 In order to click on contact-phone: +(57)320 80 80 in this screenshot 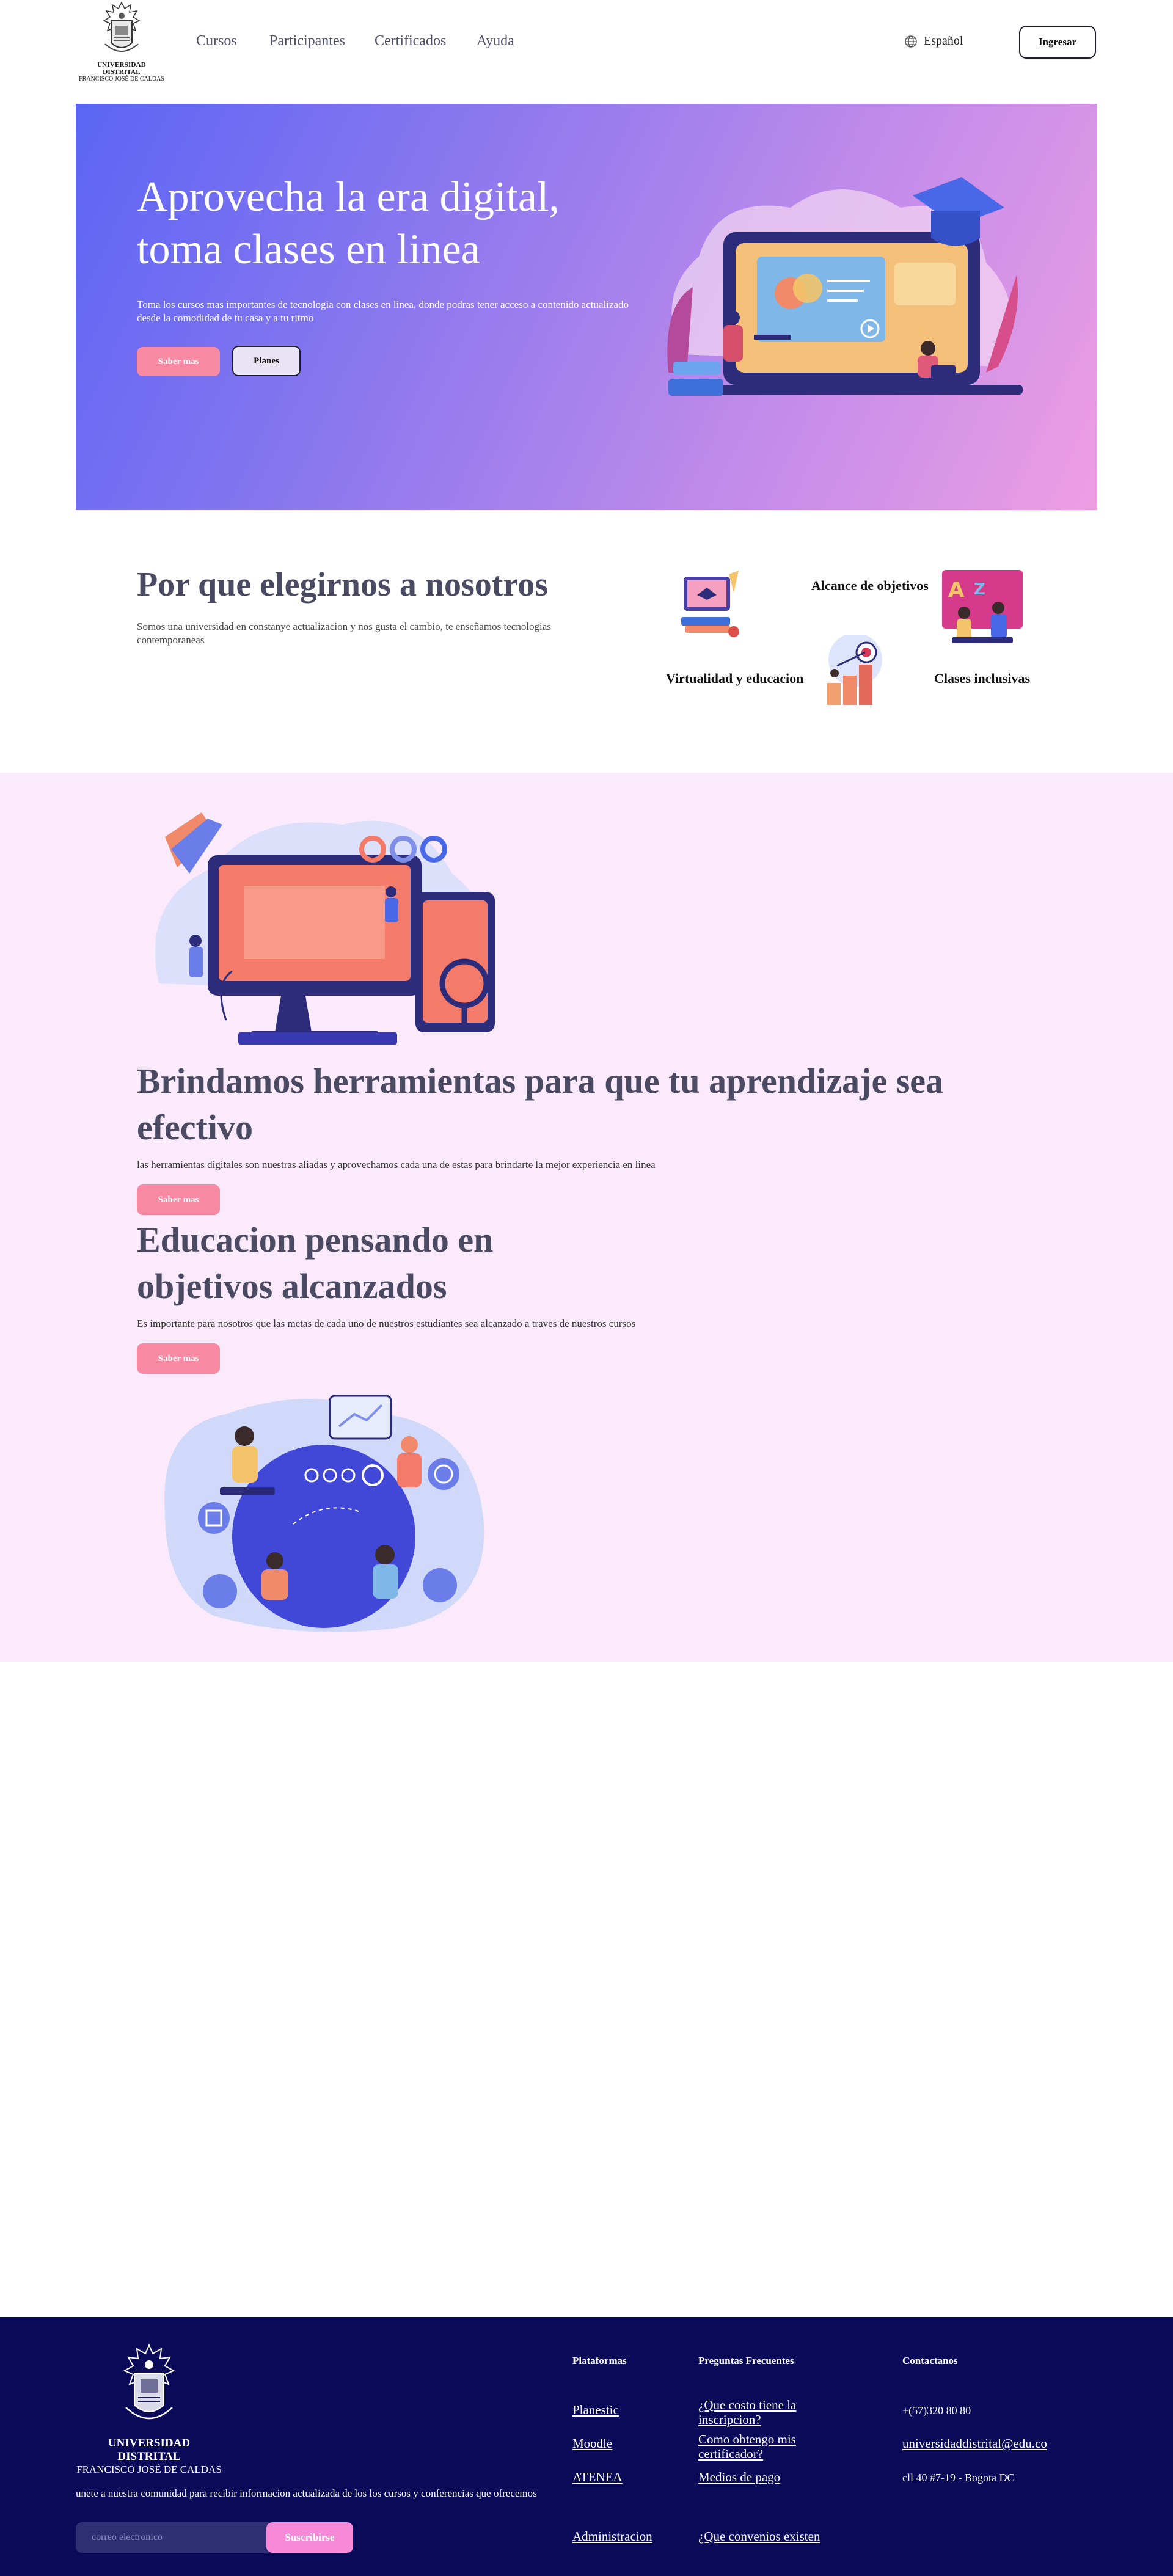, I will do `click(936, 2410)`.